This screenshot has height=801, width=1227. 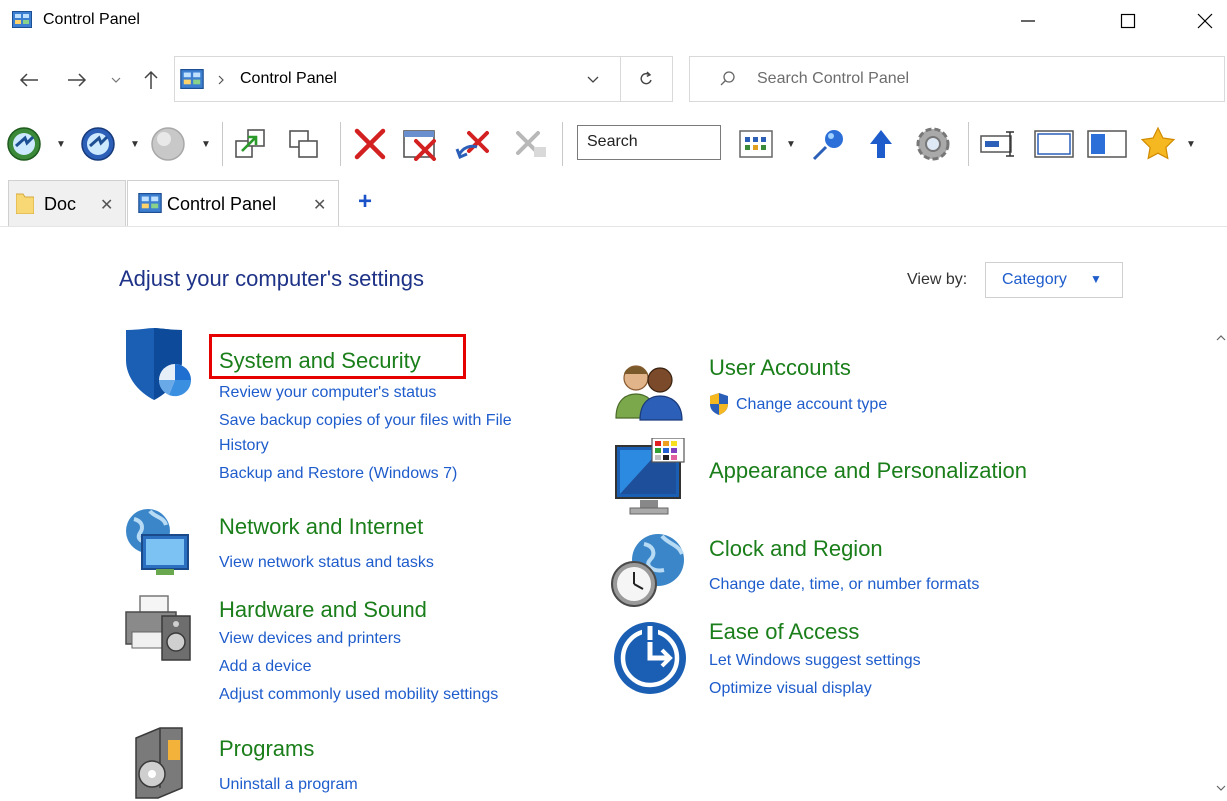 What do you see at coordinates (1191, 144) in the screenshot?
I see `favorites-dropdown-arrow-icon: ▼` at bounding box center [1191, 144].